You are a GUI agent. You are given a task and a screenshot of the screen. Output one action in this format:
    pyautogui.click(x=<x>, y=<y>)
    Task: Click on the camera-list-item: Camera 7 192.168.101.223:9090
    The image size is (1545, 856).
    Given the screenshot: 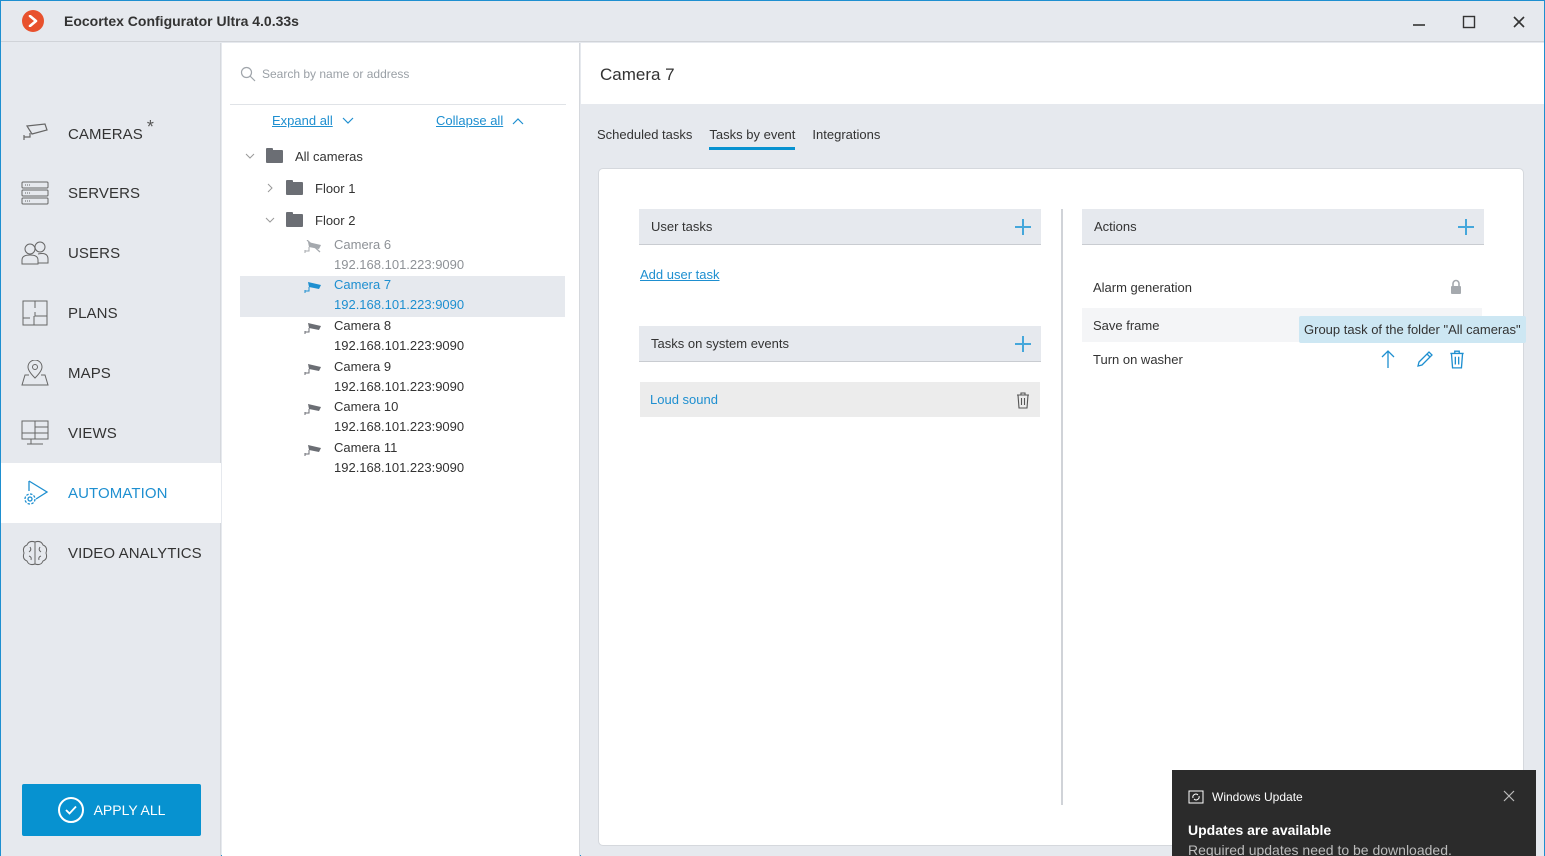 What is the action you would take?
    pyautogui.click(x=402, y=296)
    